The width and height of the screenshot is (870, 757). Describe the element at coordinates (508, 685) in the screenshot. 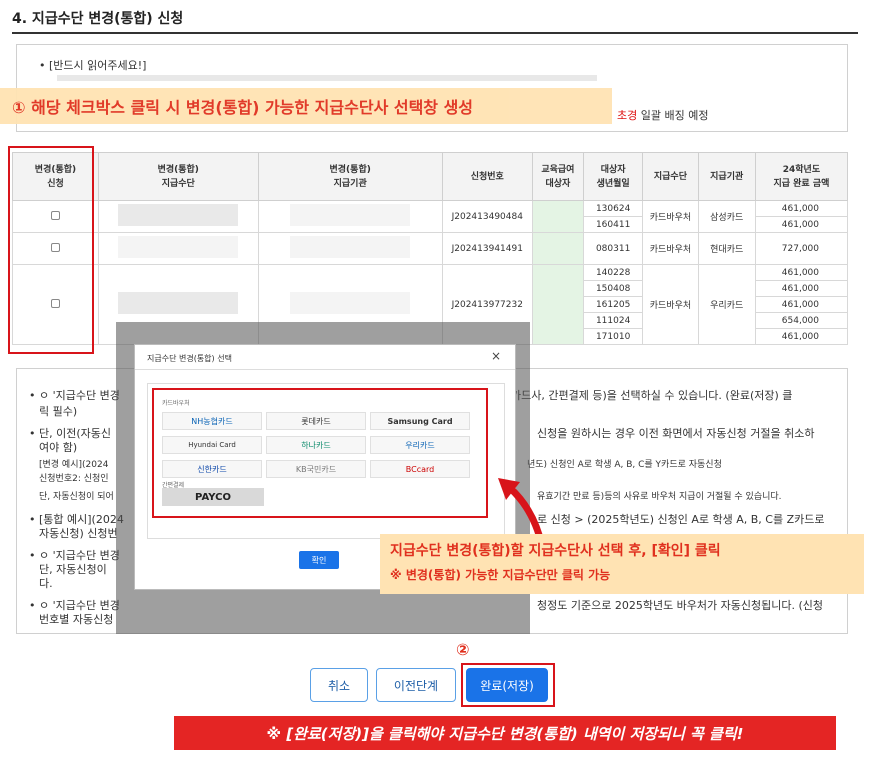

I see `highlight-save-button` at that location.